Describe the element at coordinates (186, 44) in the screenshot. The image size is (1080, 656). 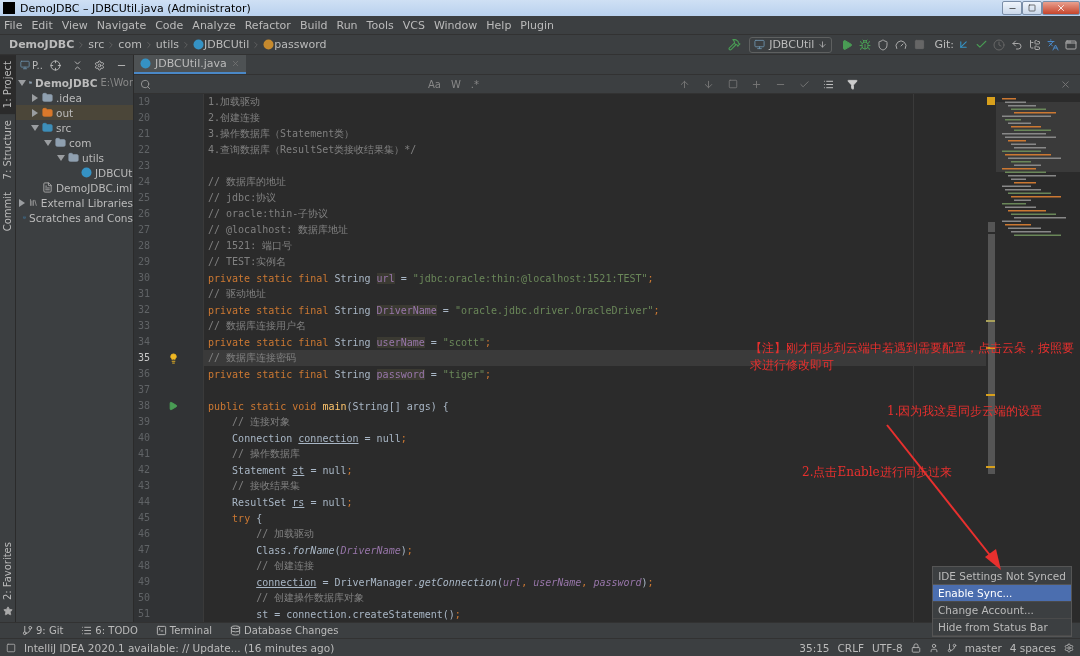
I see `chevron-icon` at that location.